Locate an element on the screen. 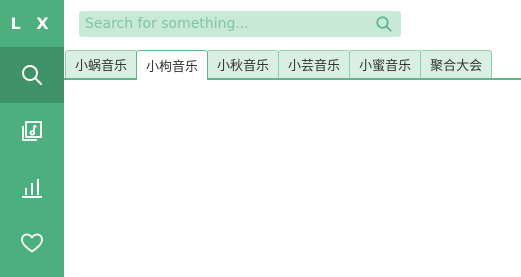 This screenshot has width=521, height=277. search-input is located at coordinates (225, 24).